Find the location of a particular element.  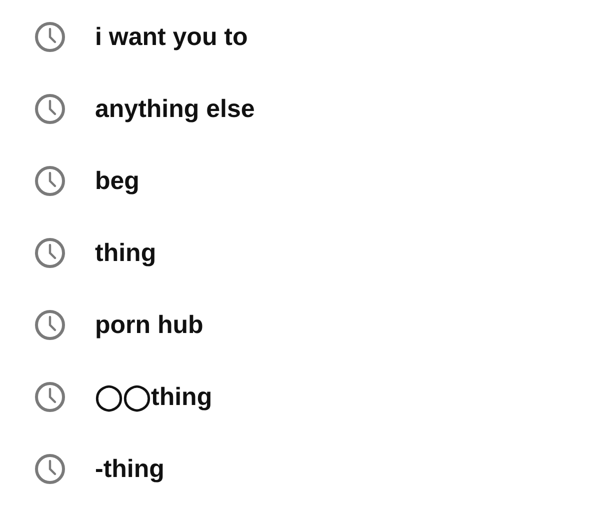

history-item: ◯◯thing is located at coordinates (153, 397).